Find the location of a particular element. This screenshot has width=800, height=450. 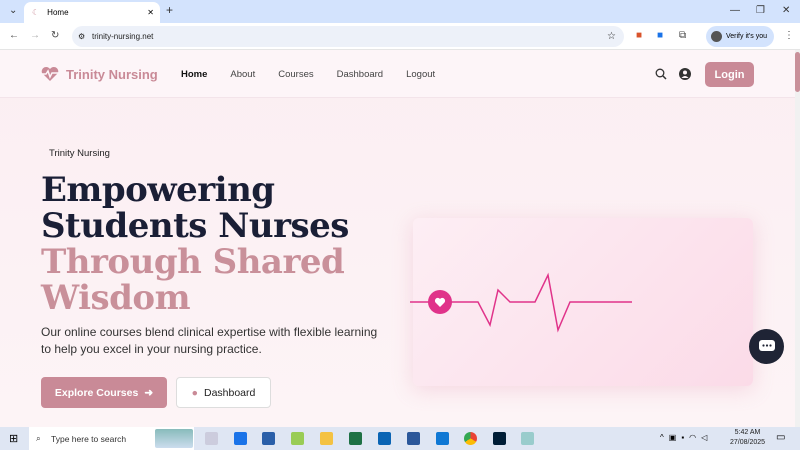

task-view-icon is located at coordinates (211, 438).